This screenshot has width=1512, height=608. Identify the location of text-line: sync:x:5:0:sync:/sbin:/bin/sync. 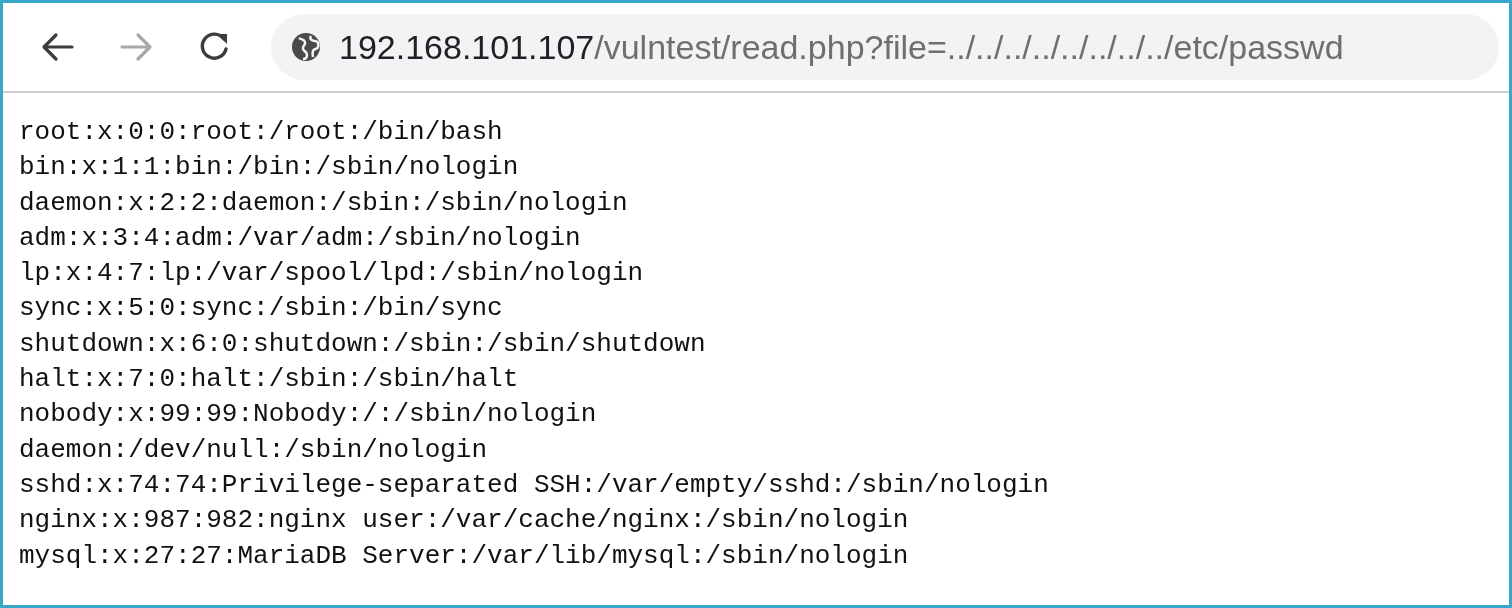
(261, 309).